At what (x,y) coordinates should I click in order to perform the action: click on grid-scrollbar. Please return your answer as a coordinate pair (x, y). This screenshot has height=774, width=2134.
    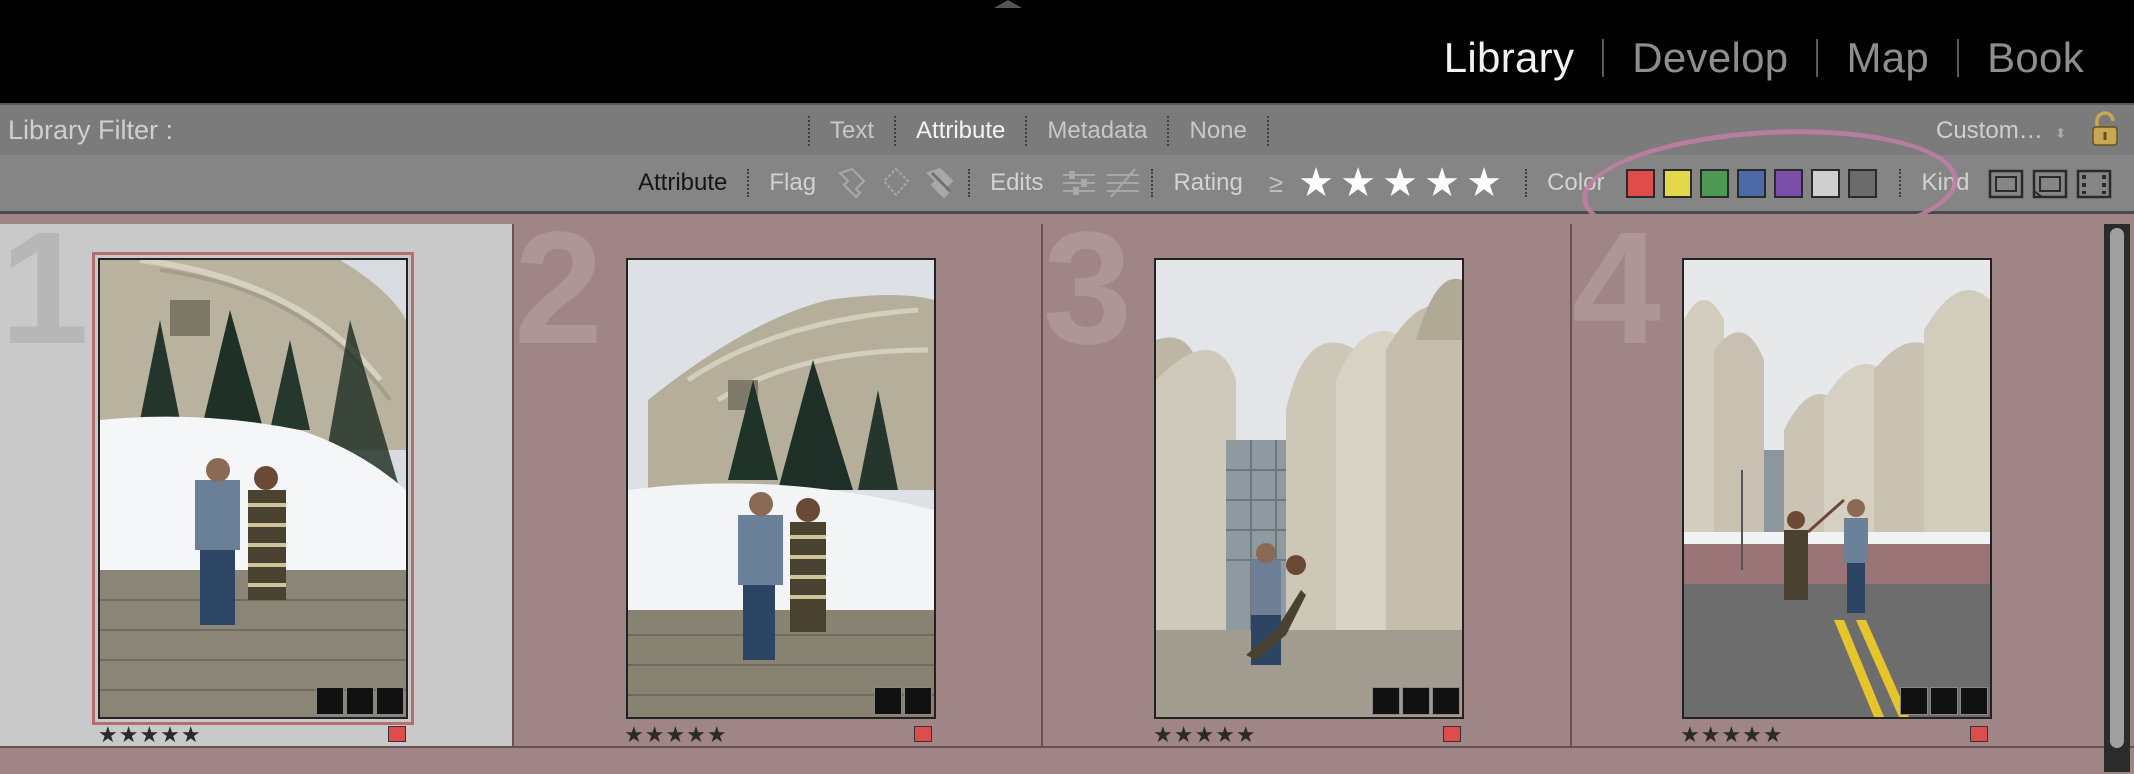
    Looking at the image, I should click on (2117, 498).